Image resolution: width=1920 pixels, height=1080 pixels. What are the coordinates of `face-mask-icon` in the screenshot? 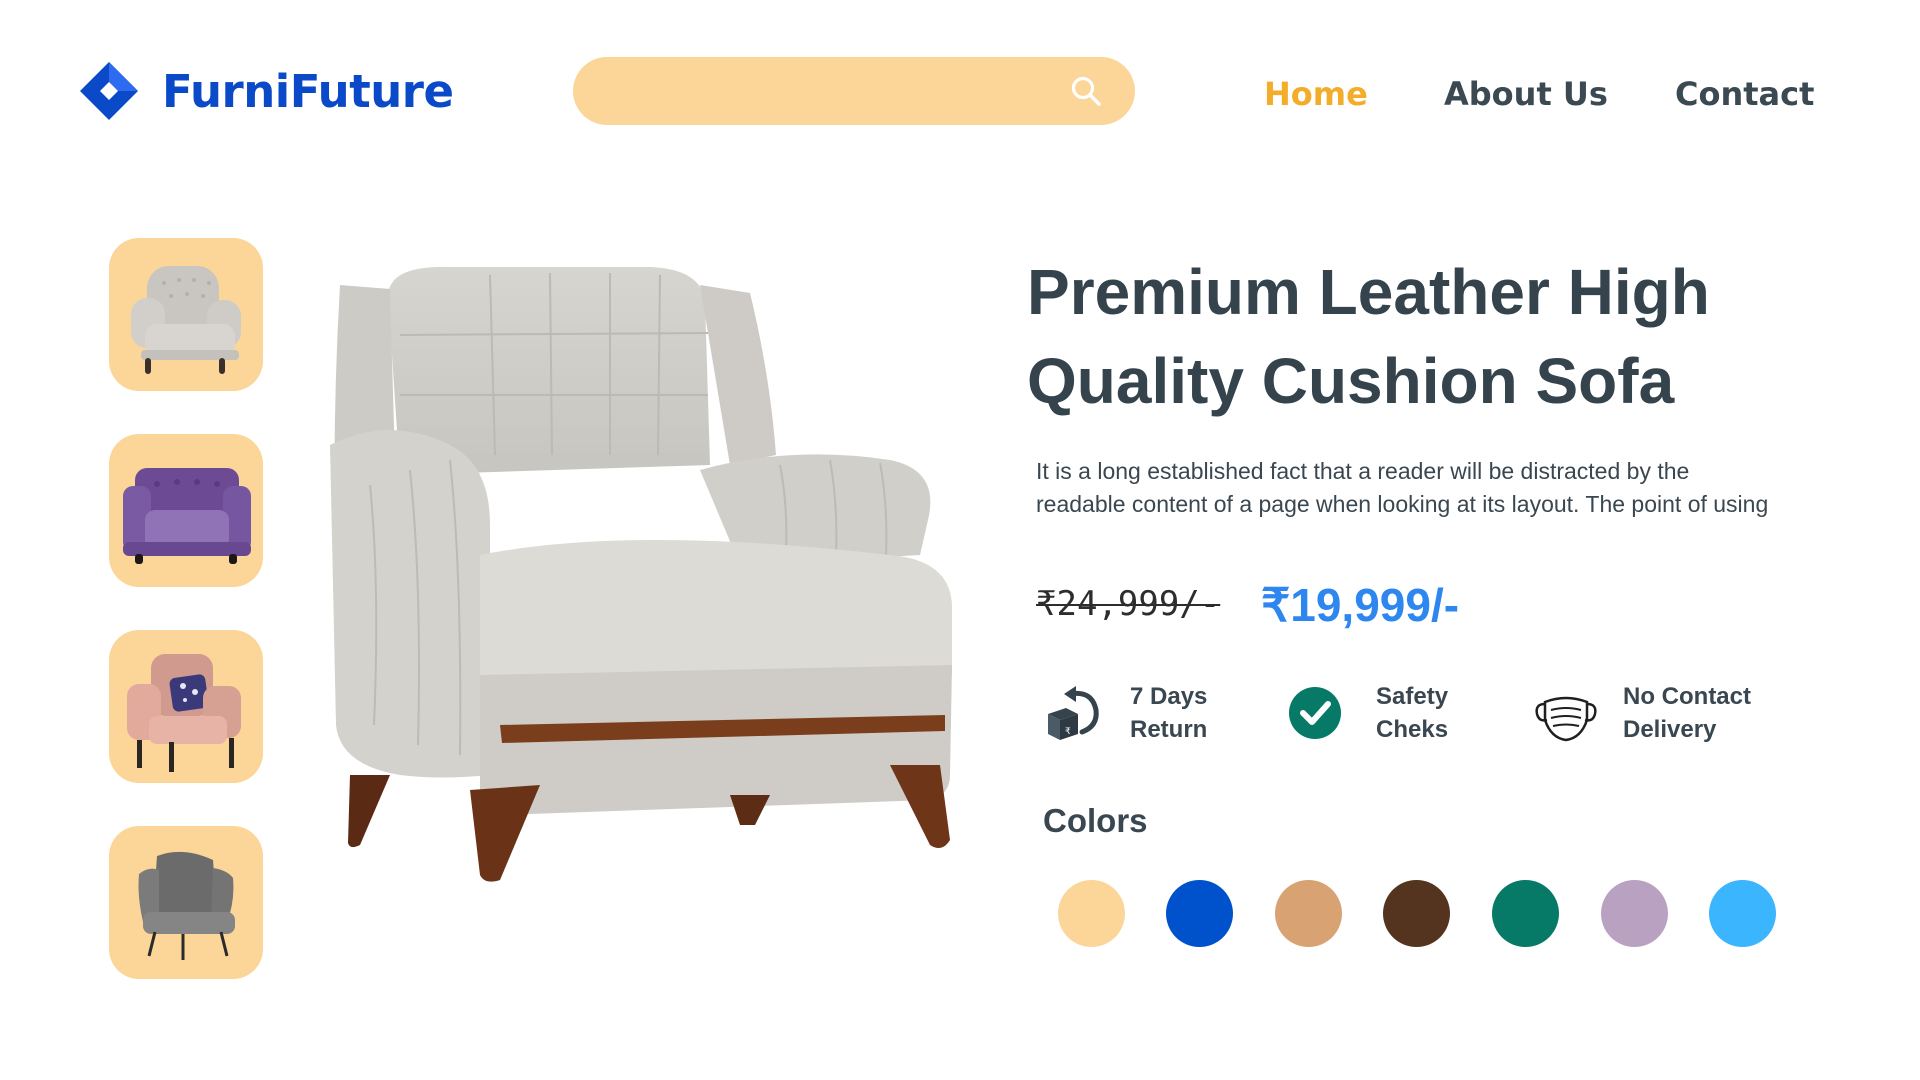 It's located at (1566, 713).